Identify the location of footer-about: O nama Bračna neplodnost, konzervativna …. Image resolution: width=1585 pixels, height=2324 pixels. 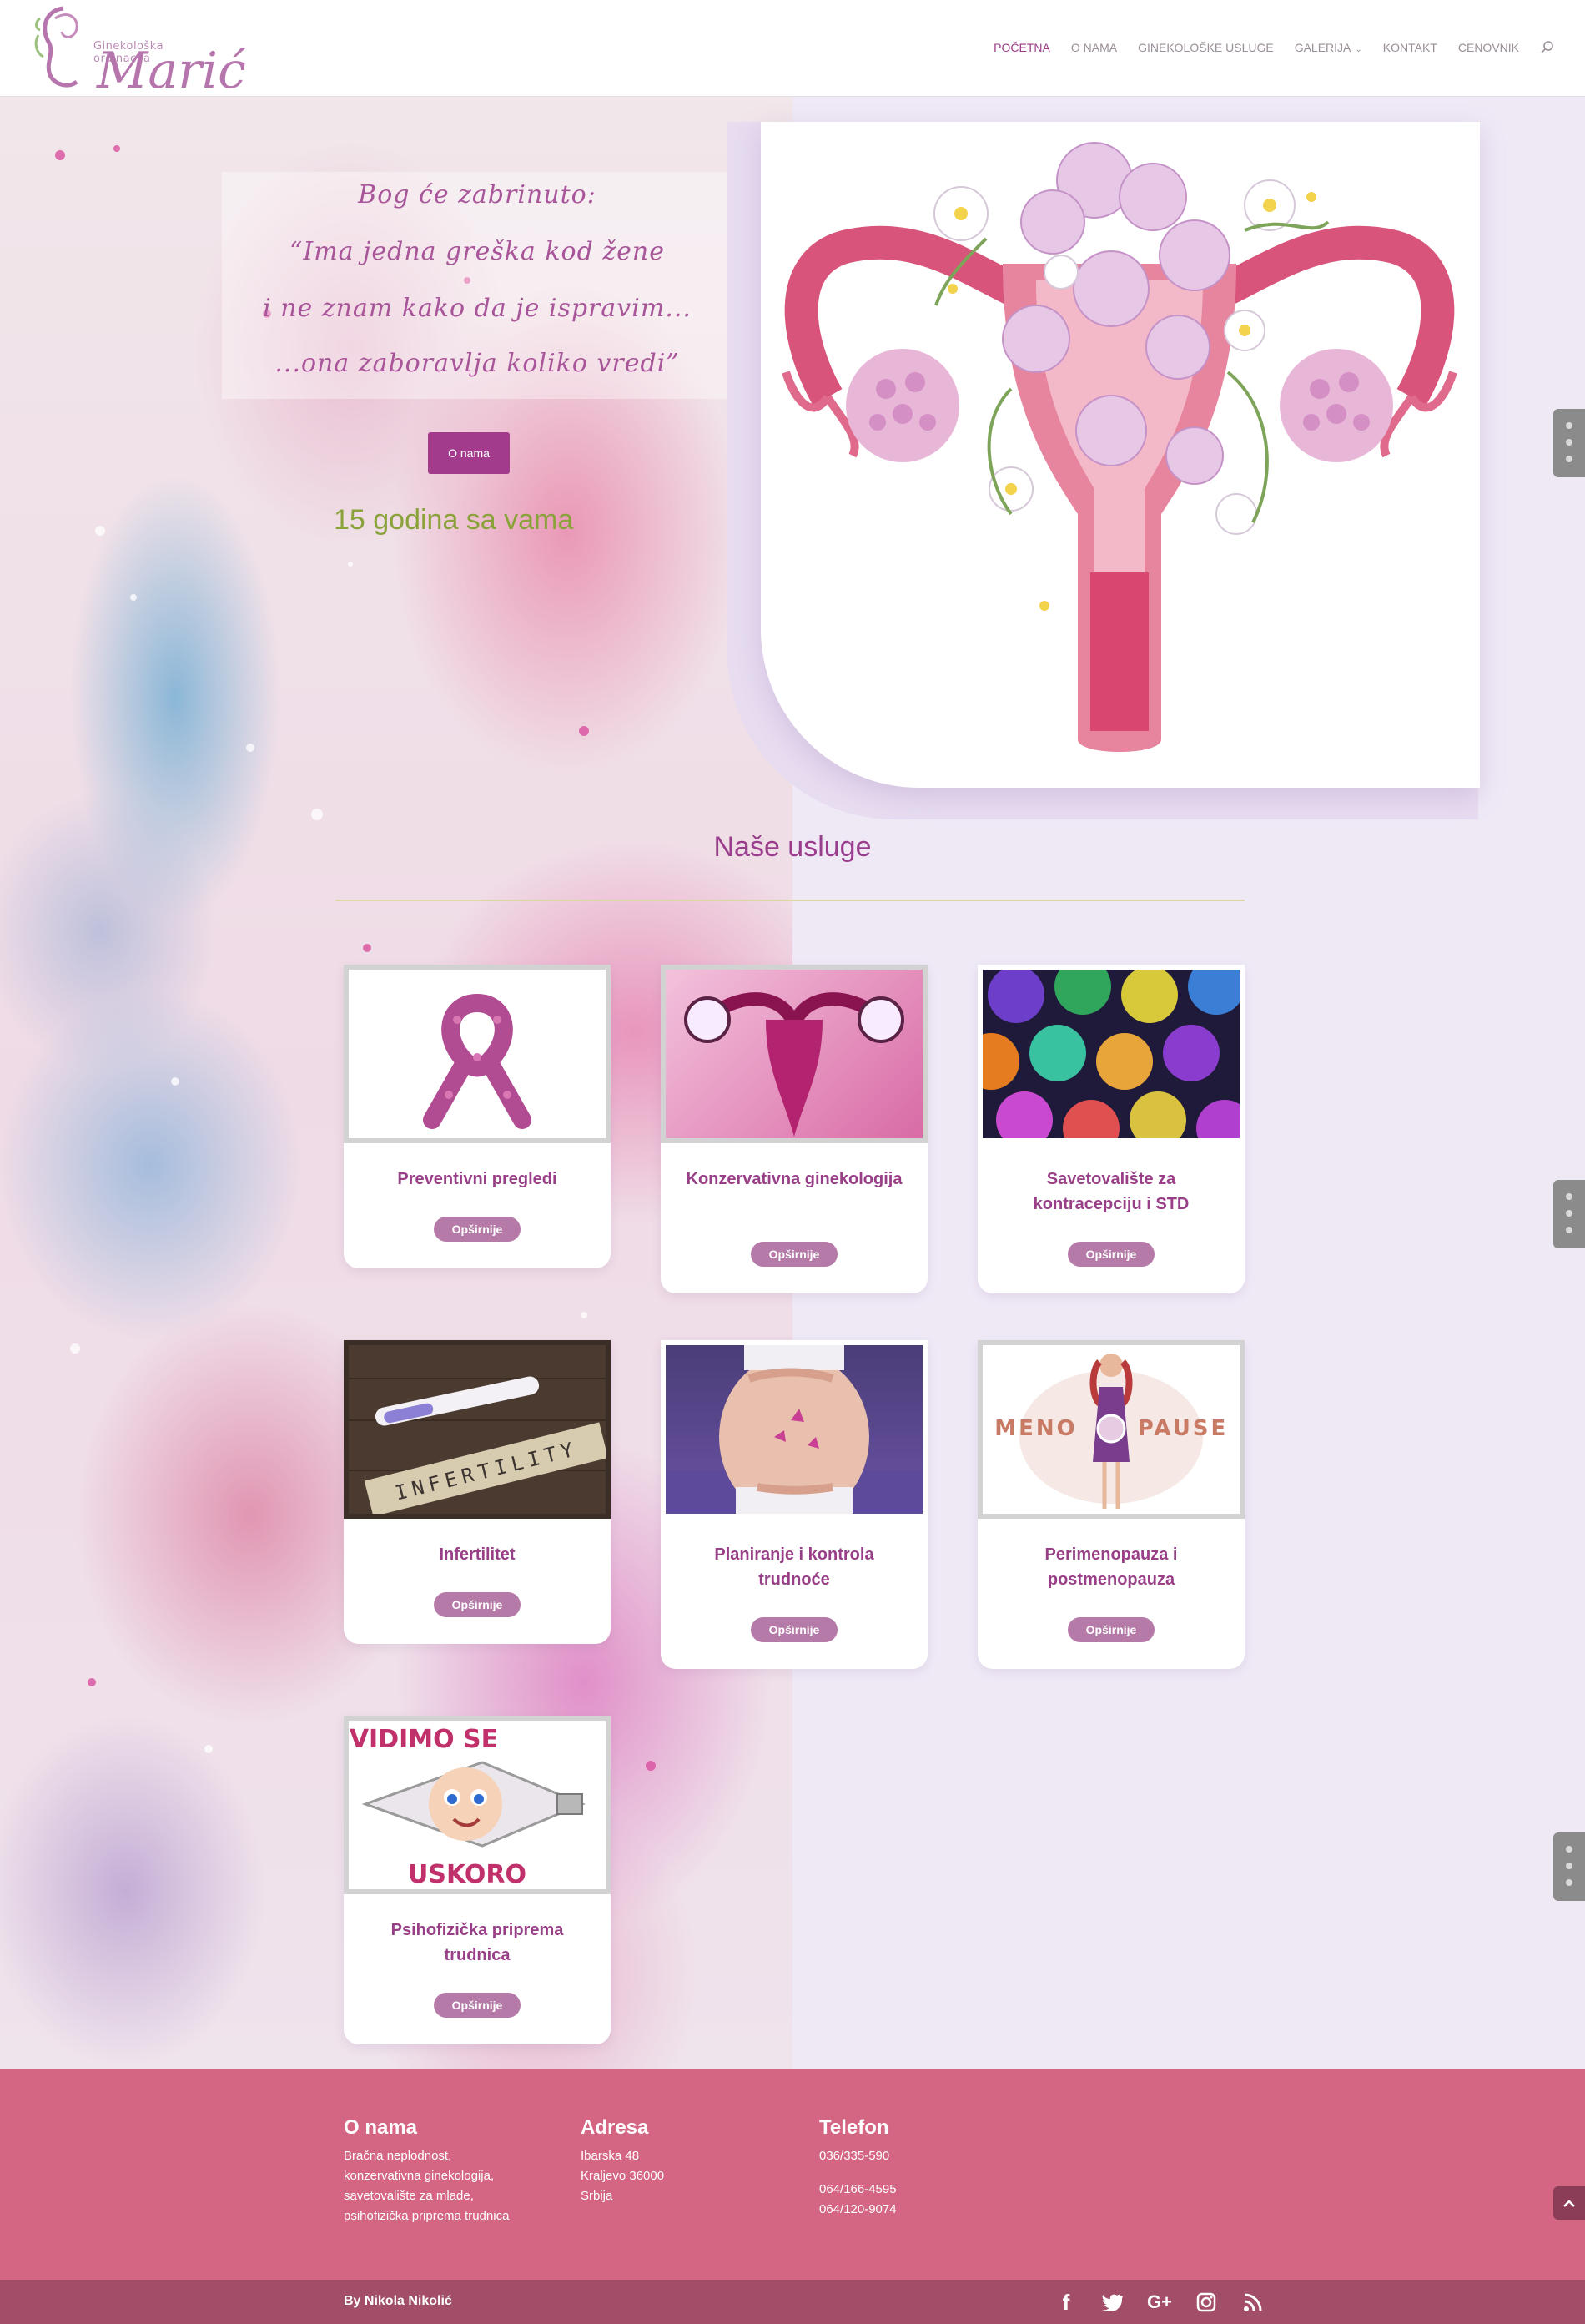
(427, 2171).